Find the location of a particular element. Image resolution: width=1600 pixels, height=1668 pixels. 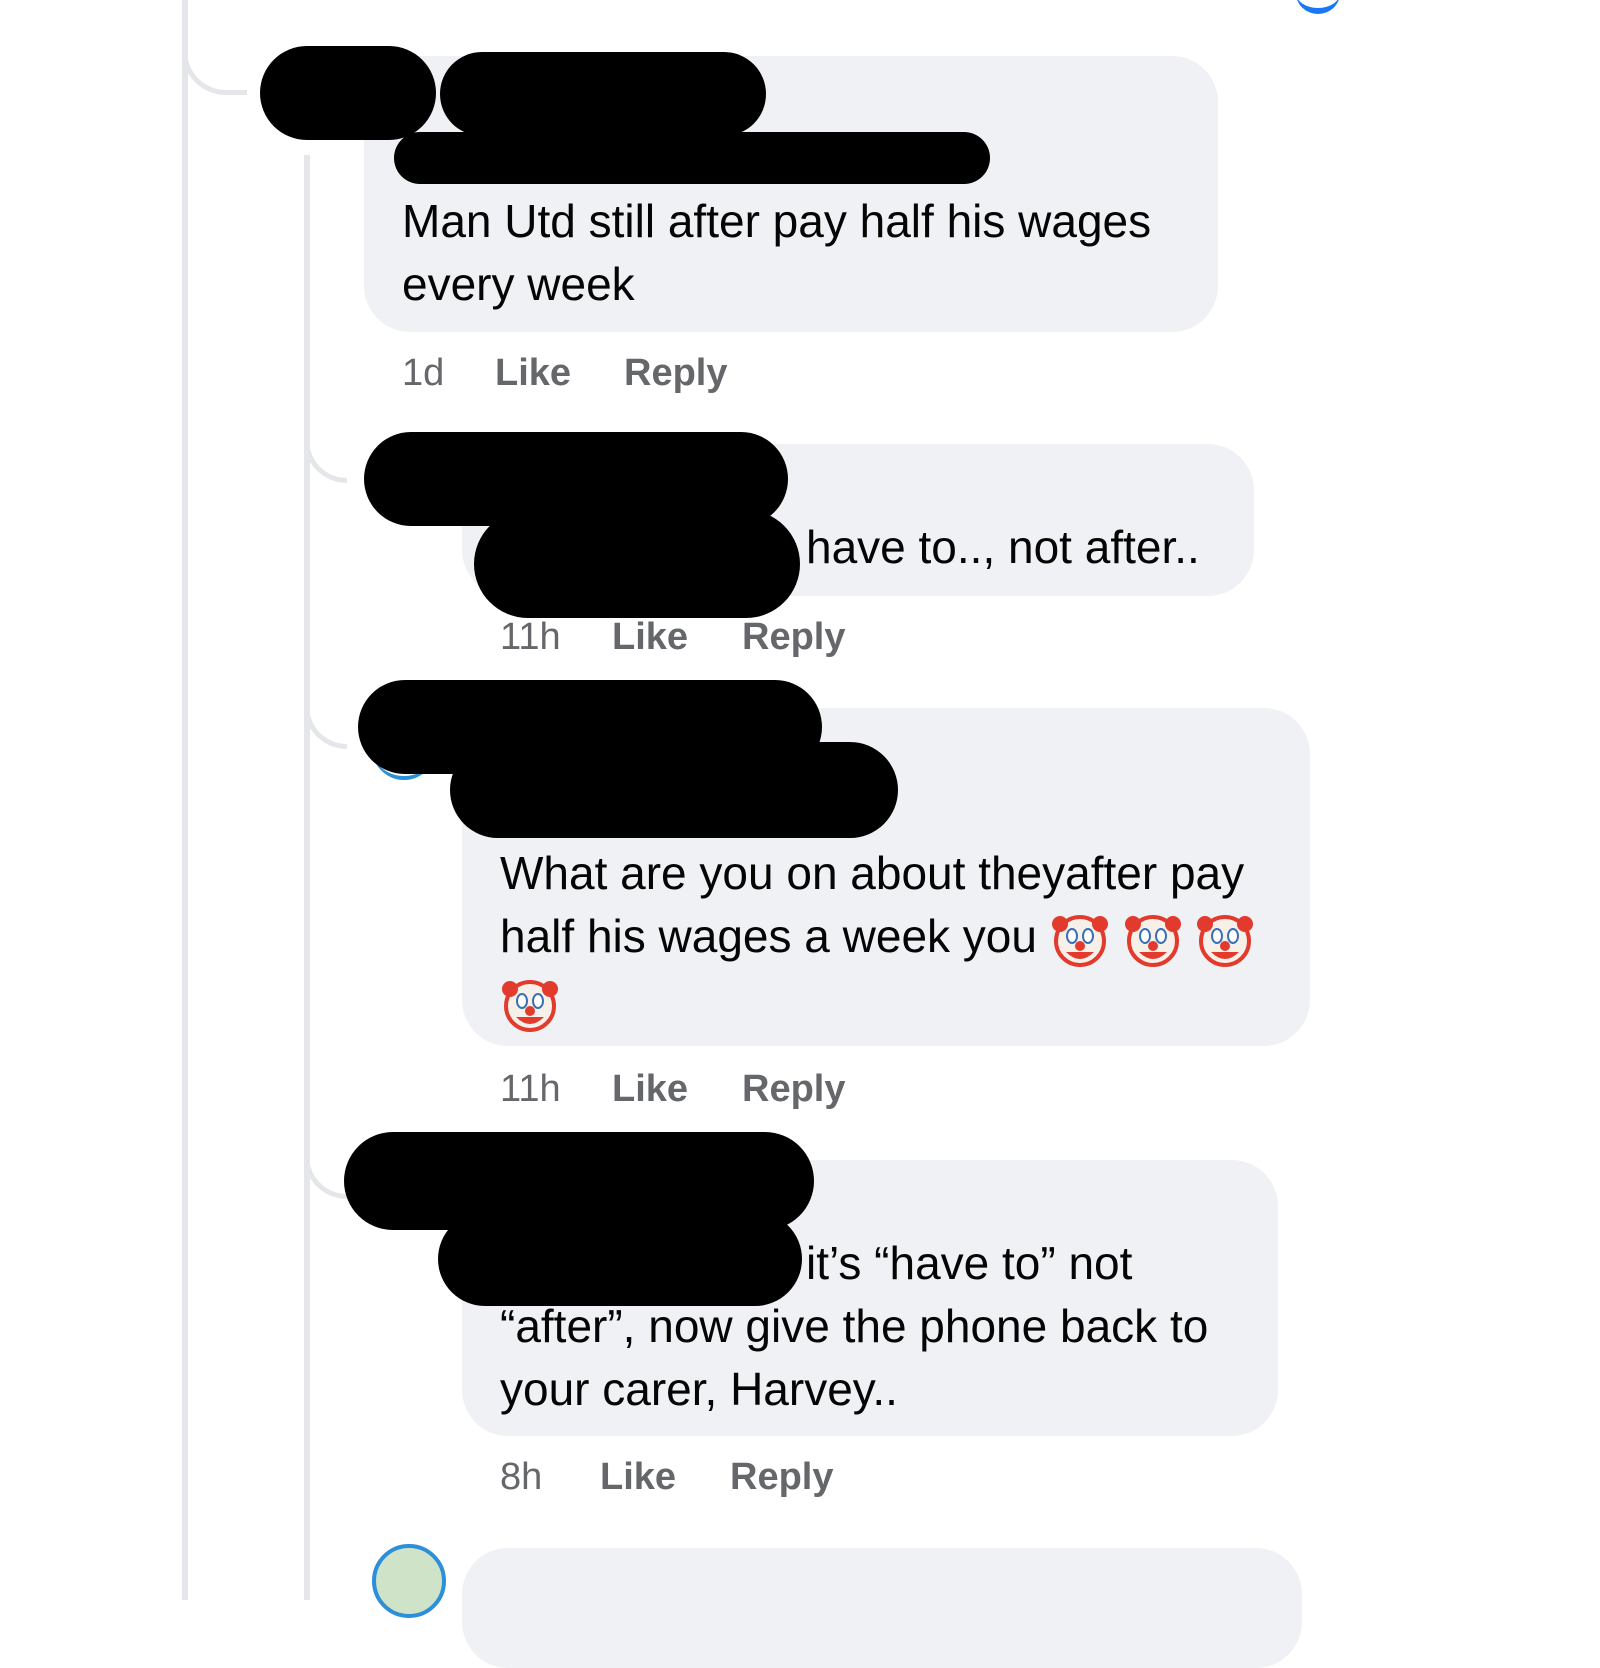

like-button-3: Like is located at coordinates (650, 1089).